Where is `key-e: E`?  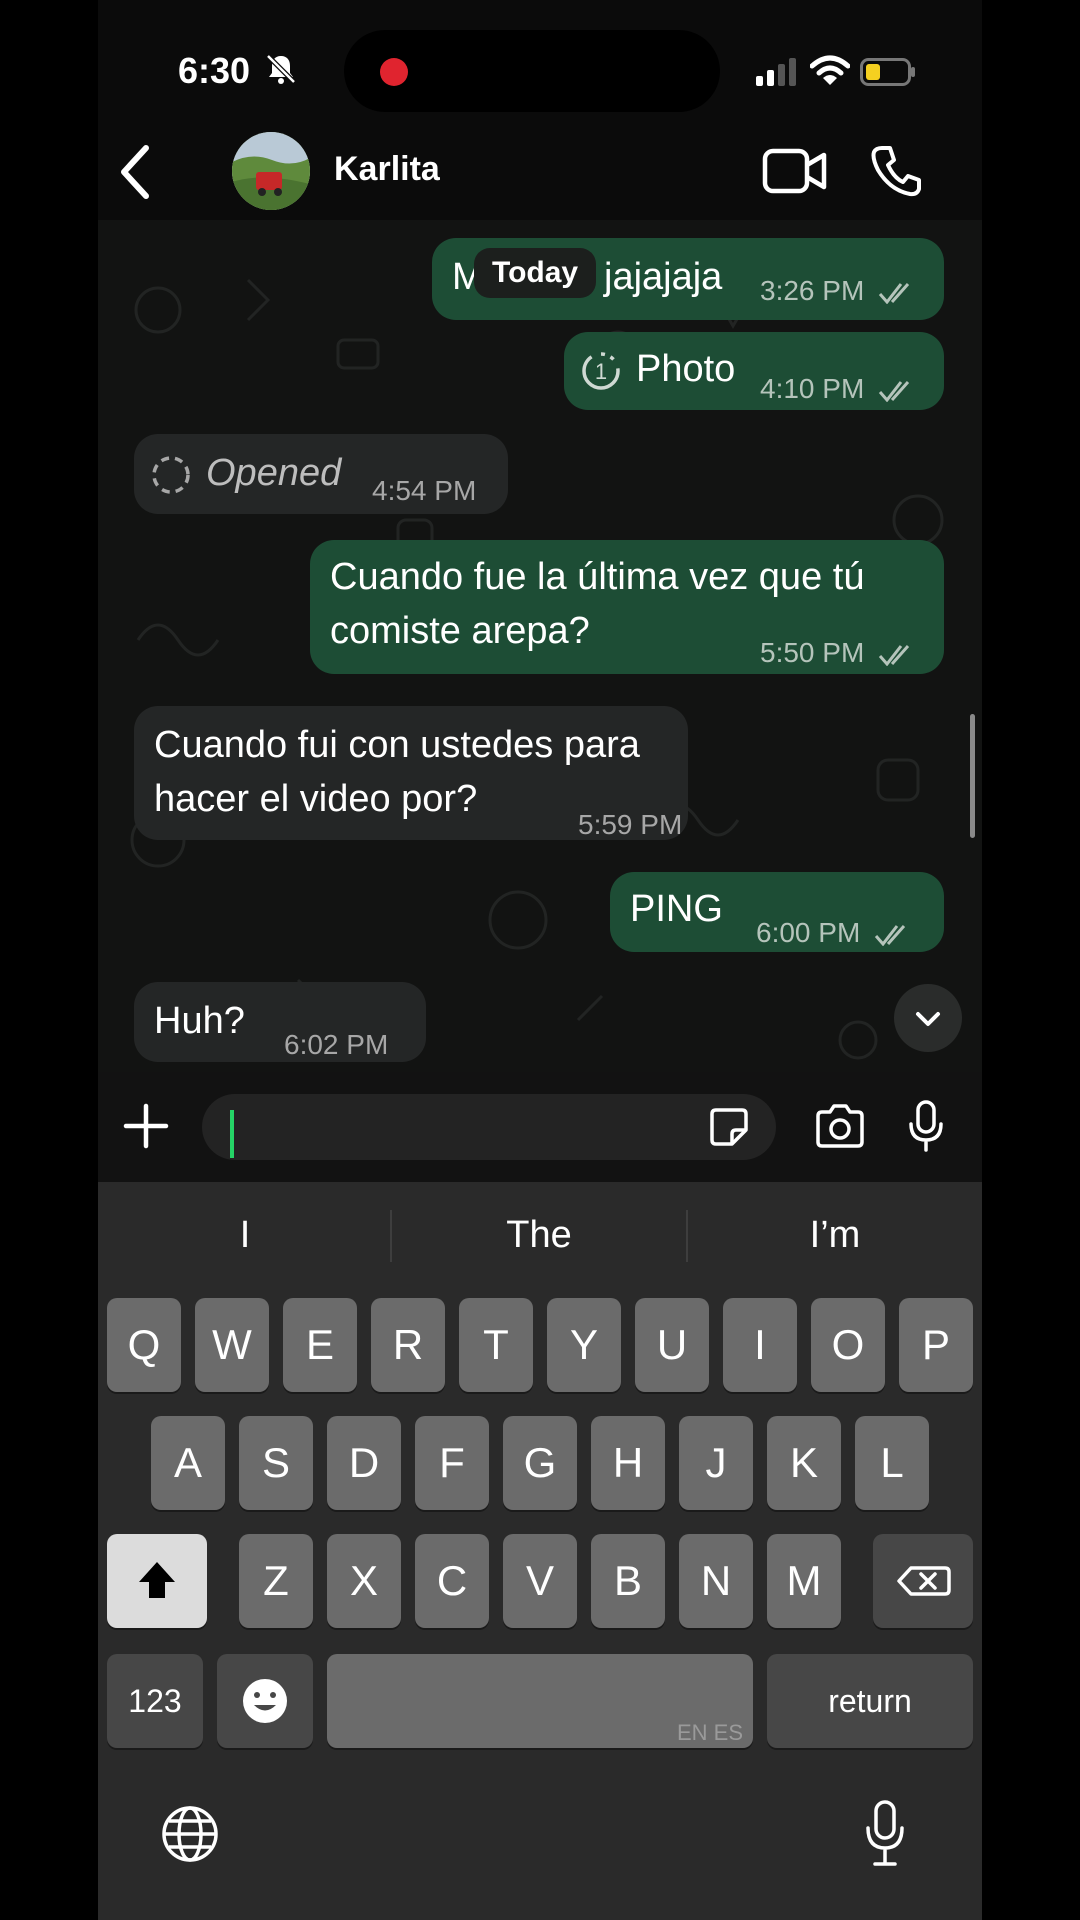
key-e: E is located at coordinates (320, 1345).